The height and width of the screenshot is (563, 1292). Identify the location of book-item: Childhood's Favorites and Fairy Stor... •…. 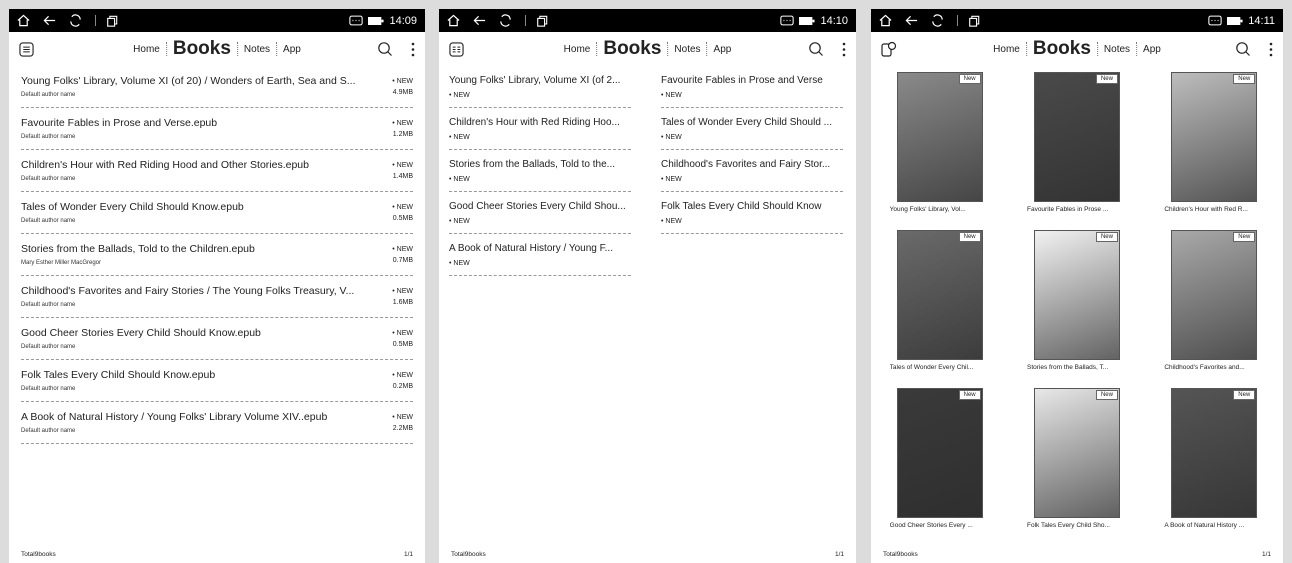
(752, 171).